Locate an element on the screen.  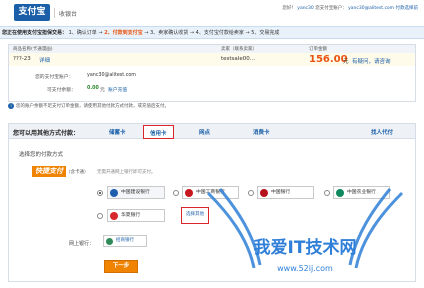
online-bank-label: 网上银行： is located at coordinates (82, 244).